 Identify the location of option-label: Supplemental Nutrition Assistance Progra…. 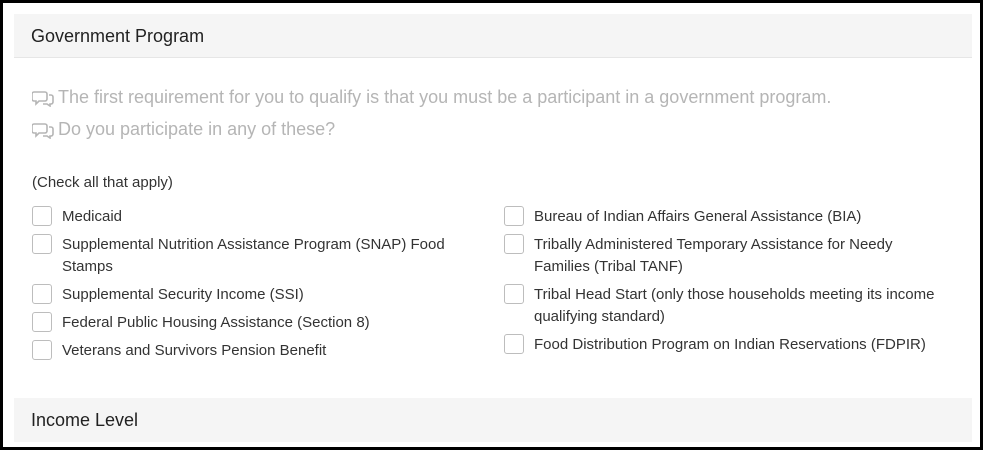
(253, 255).